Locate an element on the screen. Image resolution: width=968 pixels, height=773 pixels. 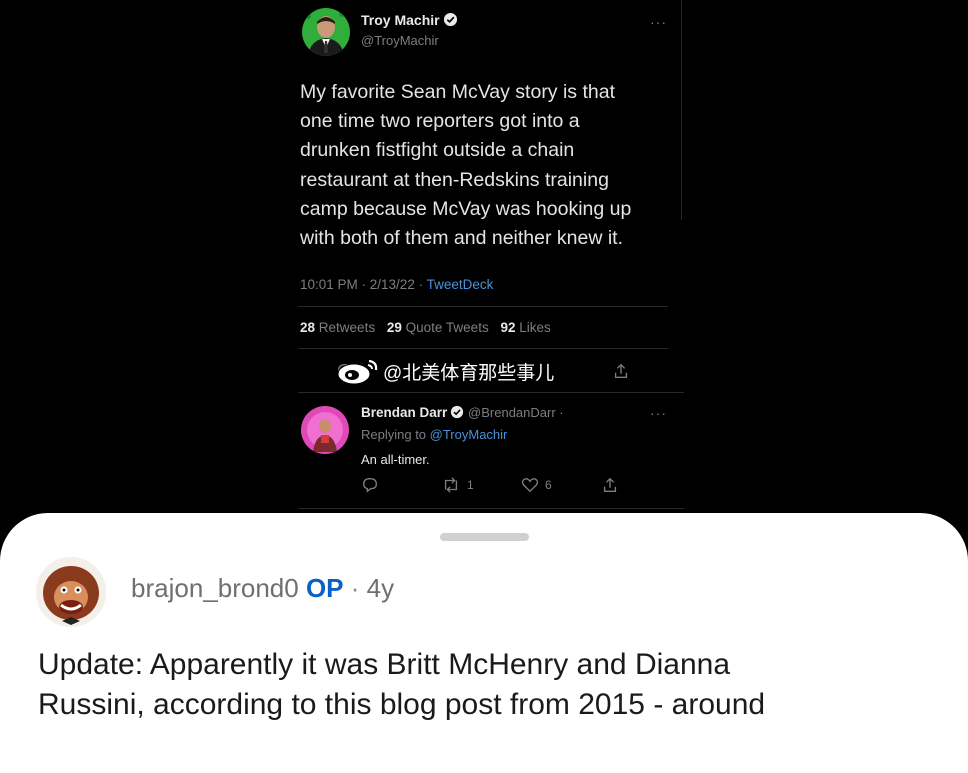
tweet-text-line: My favorite Sean McVay story is that is located at coordinates (457, 92).